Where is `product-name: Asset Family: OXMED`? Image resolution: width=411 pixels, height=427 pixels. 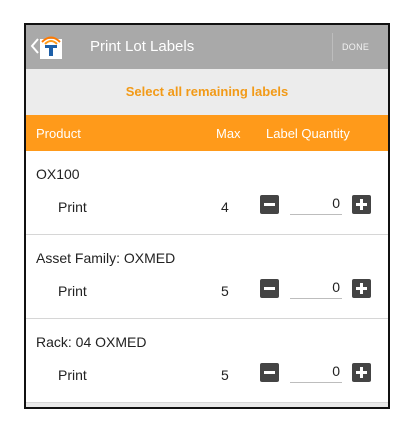
product-name: Asset Family: OXMED is located at coordinates (106, 258).